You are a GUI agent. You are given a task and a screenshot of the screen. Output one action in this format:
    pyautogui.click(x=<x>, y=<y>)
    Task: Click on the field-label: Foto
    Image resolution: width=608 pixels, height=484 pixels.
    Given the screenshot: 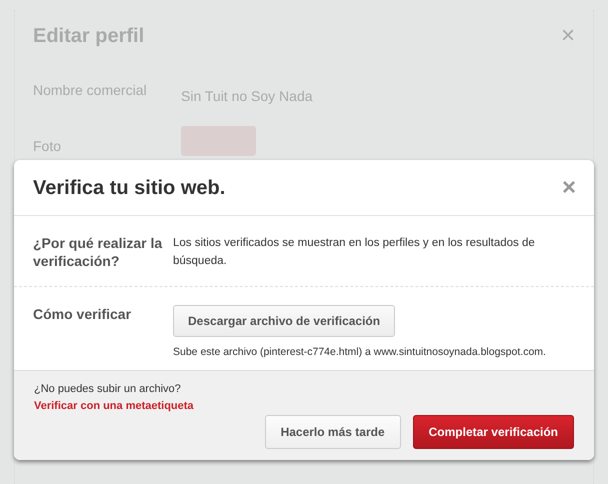 What is the action you would take?
    pyautogui.click(x=47, y=146)
    